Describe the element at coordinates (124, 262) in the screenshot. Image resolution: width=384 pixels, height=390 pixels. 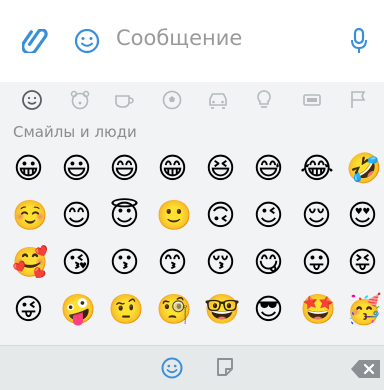
I see `emoji-item: 😗` at that location.